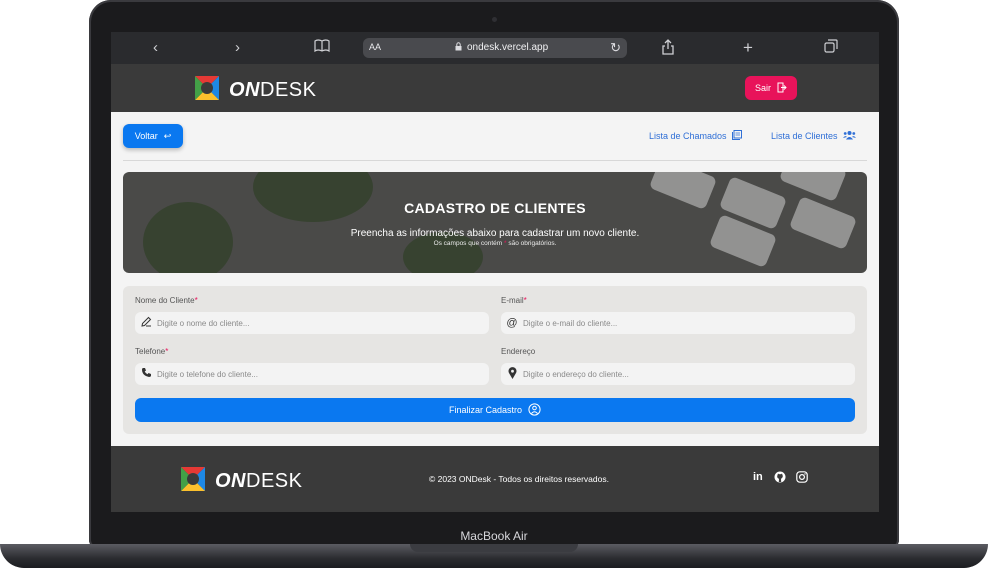 The image size is (988, 568). Describe the element at coordinates (495, 88) in the screenshot. I see `app-header: ONDESK Sair` at that location.